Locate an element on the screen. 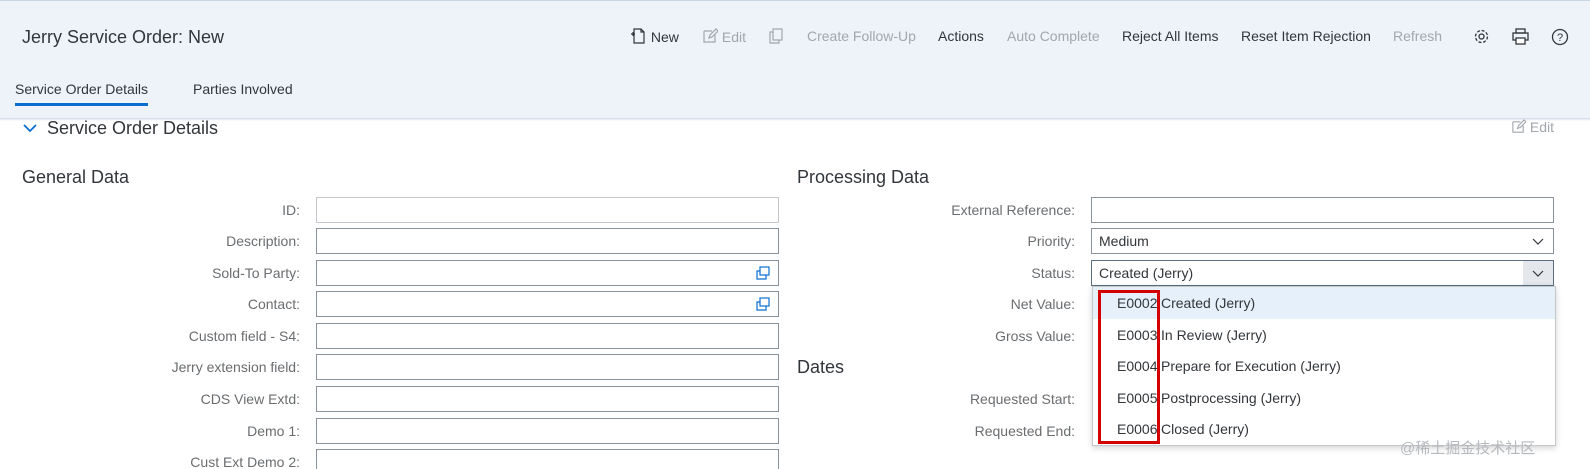 This screenshot has width=1590, height=469. processing-data-title: Processing Data is located at coordinates (863, 177).